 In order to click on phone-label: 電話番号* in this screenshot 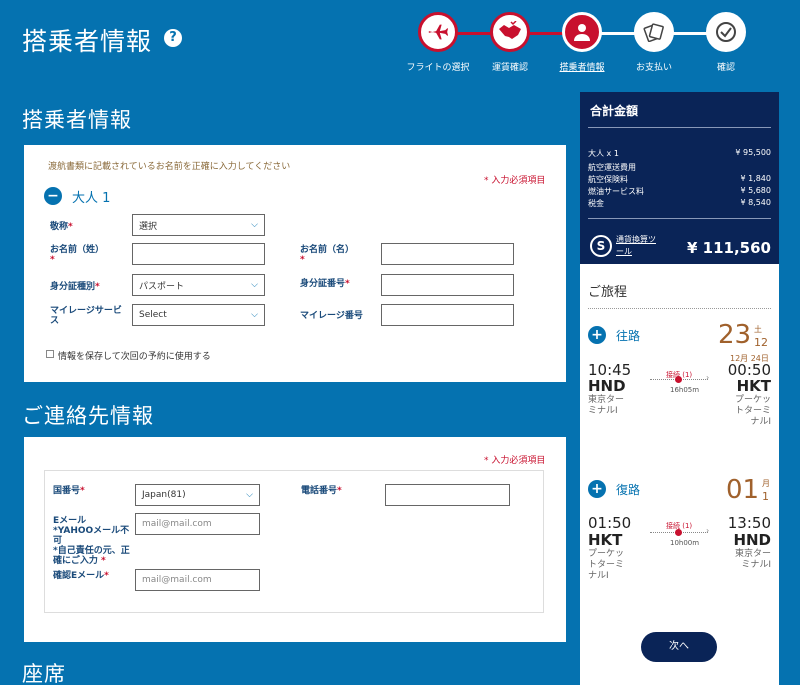, I will do `click(321, 491)`.